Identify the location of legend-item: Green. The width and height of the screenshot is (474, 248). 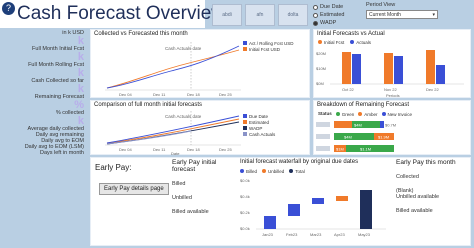
(344, 114).